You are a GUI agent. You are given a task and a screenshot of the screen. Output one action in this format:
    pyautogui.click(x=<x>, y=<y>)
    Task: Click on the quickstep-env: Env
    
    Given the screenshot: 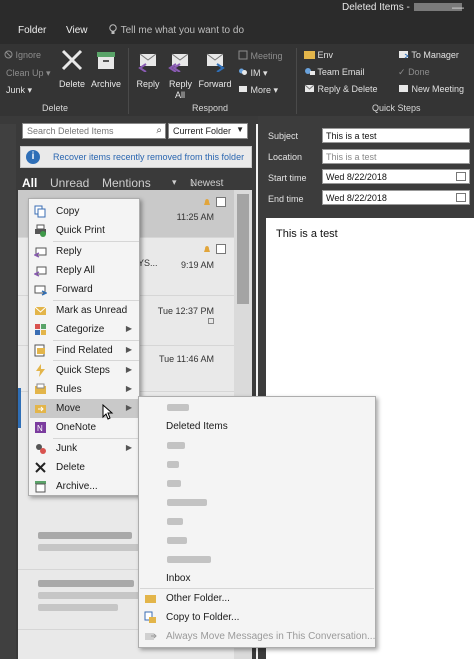 What is the action you would take?
    pyautogui.click(x=318, y=57)
    